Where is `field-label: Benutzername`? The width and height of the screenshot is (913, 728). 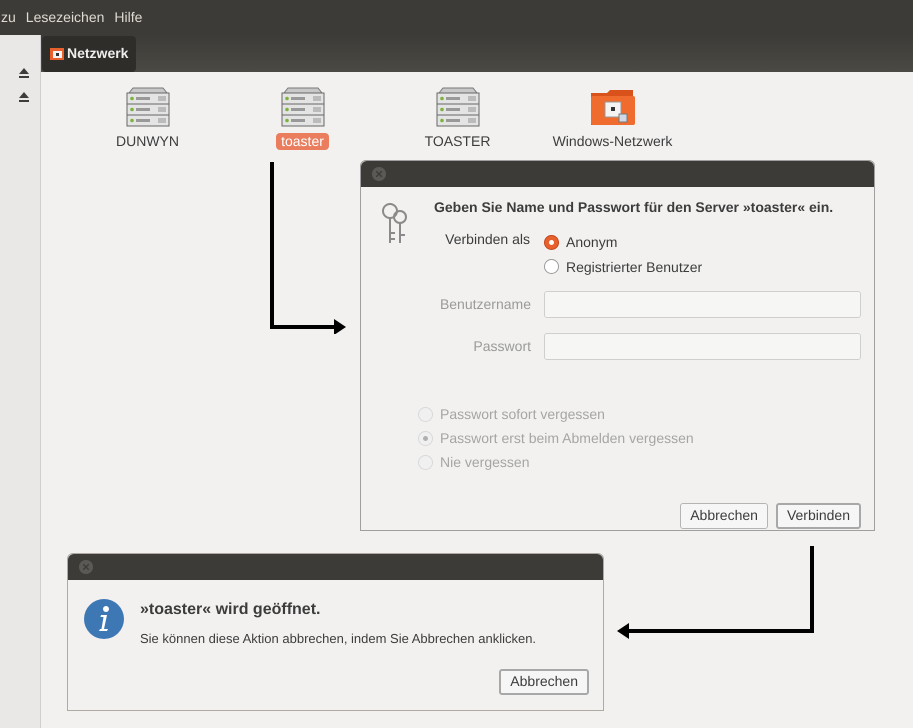 field-label: Benutzername is located at coordinates (485, 305).